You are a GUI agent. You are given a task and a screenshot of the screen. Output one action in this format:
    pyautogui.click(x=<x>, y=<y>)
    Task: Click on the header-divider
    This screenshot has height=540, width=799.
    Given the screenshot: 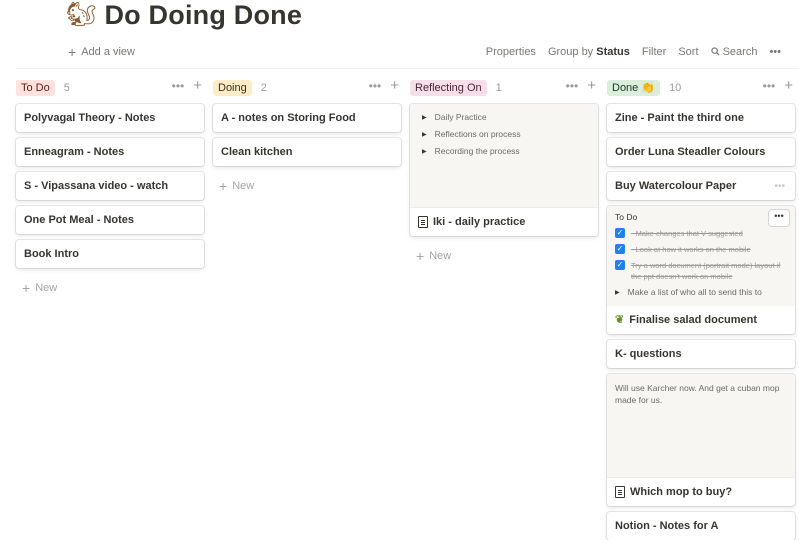 What is the action you would take?
    pyautogui.click(x=407, y=68)
    